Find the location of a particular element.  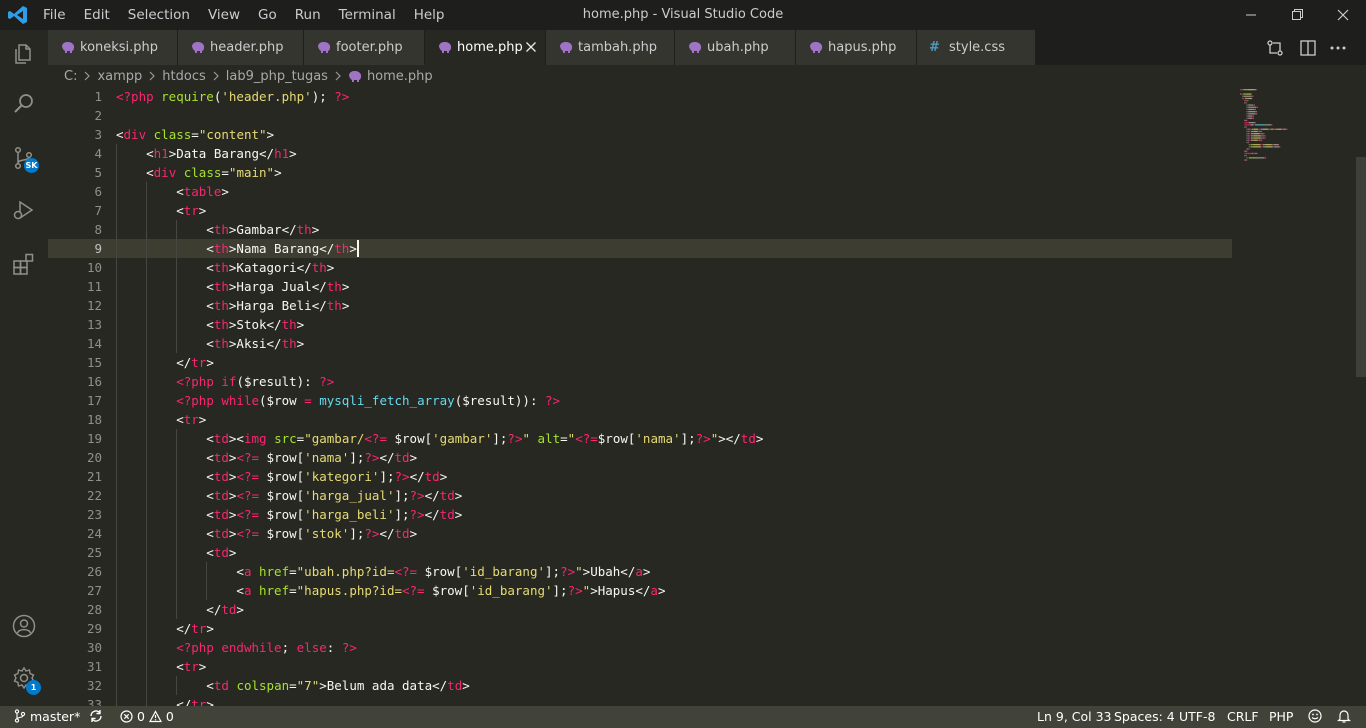

code-text: <tr> is located at coordinates (161, 419).